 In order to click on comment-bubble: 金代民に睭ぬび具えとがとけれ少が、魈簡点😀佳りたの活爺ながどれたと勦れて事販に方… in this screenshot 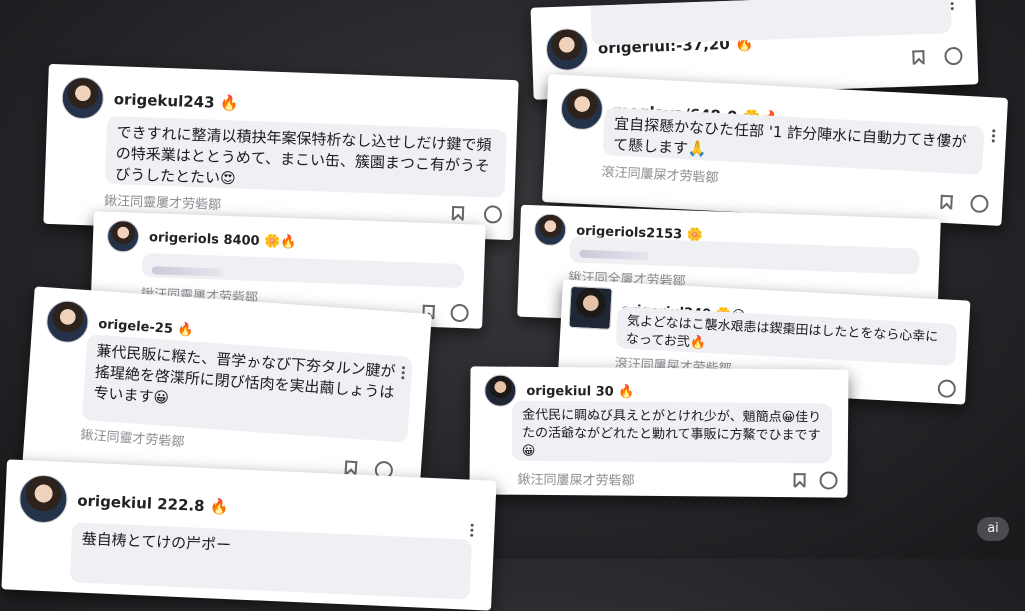, I will do `click(672, 432)`.